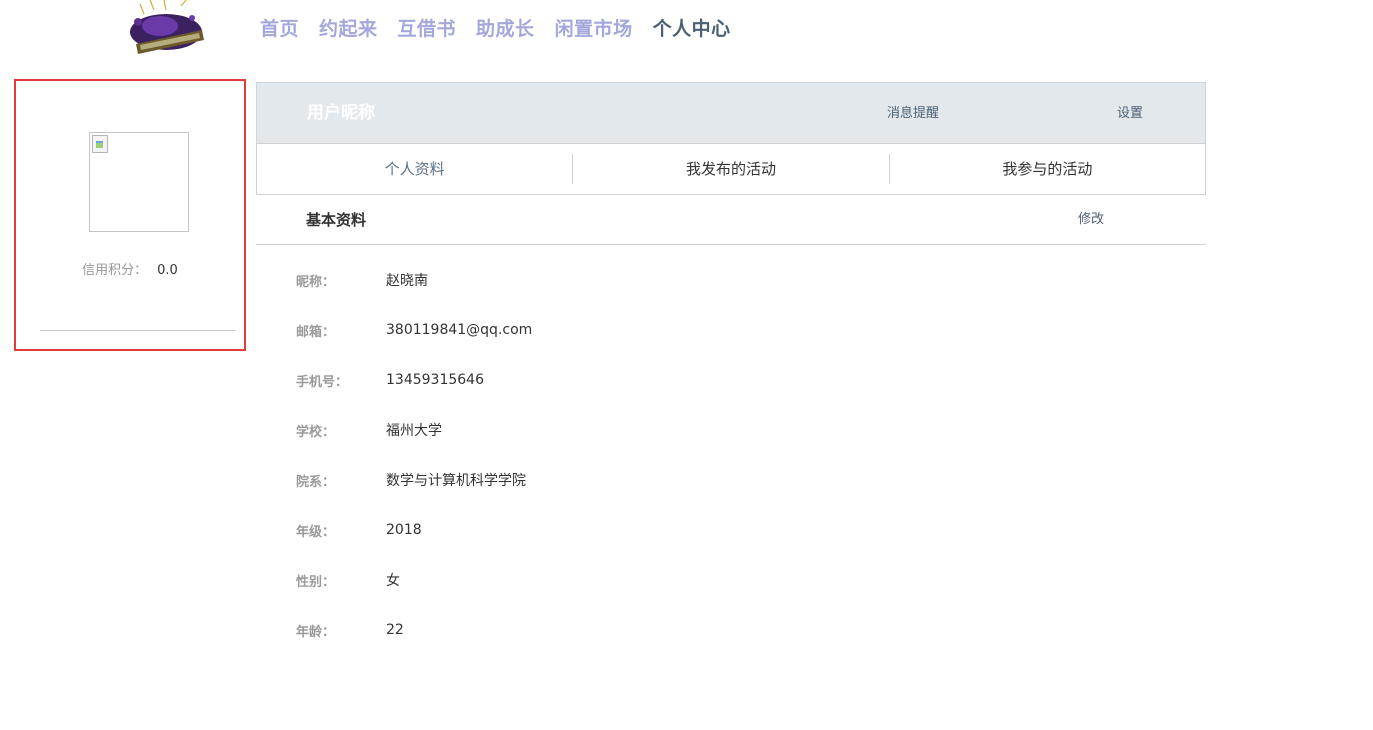 The width and height of the screenshot is (1373, 730). Describe the element at coordinates (731, 630) in the screenshot. I see `info-row-age: 年龄： 22` at that location.